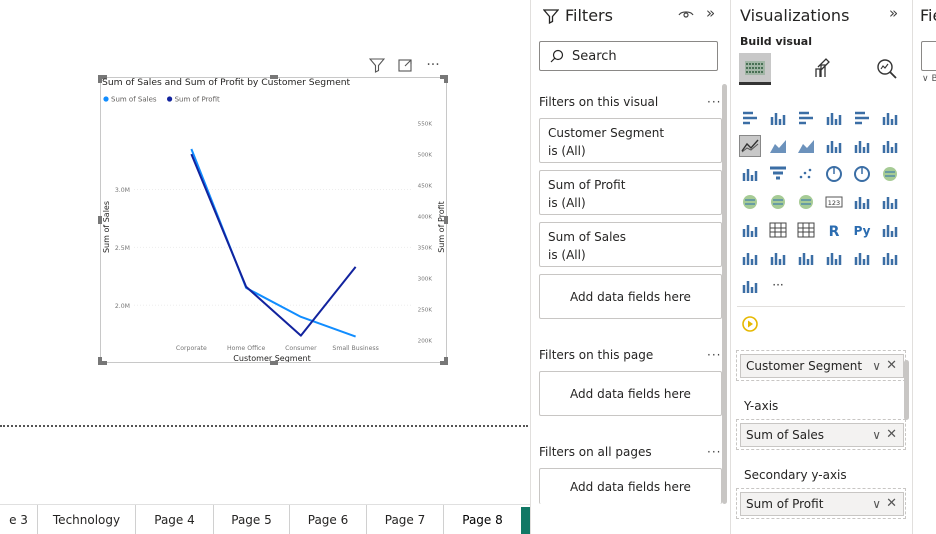 This screenshot has height=534, width=936. Describe the element at coordinates (806, 230) in the screenshot. I see `matrix-icon` at that location.